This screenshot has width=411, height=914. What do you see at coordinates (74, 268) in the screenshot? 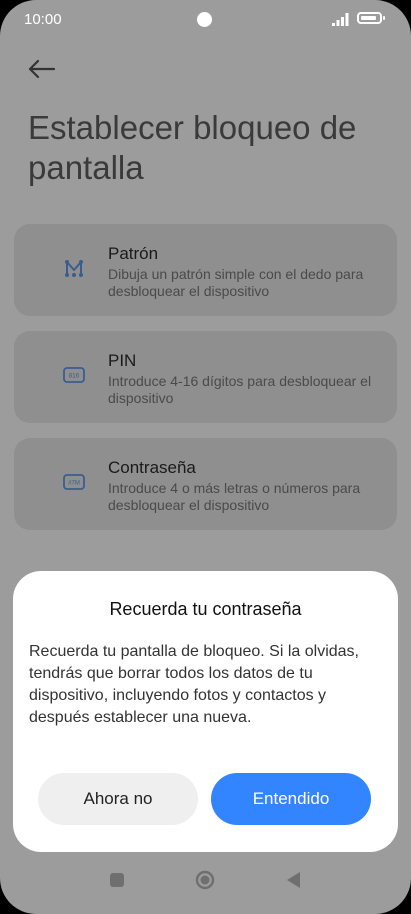
I see `pattern-icon` at bounding box center [74, 268].